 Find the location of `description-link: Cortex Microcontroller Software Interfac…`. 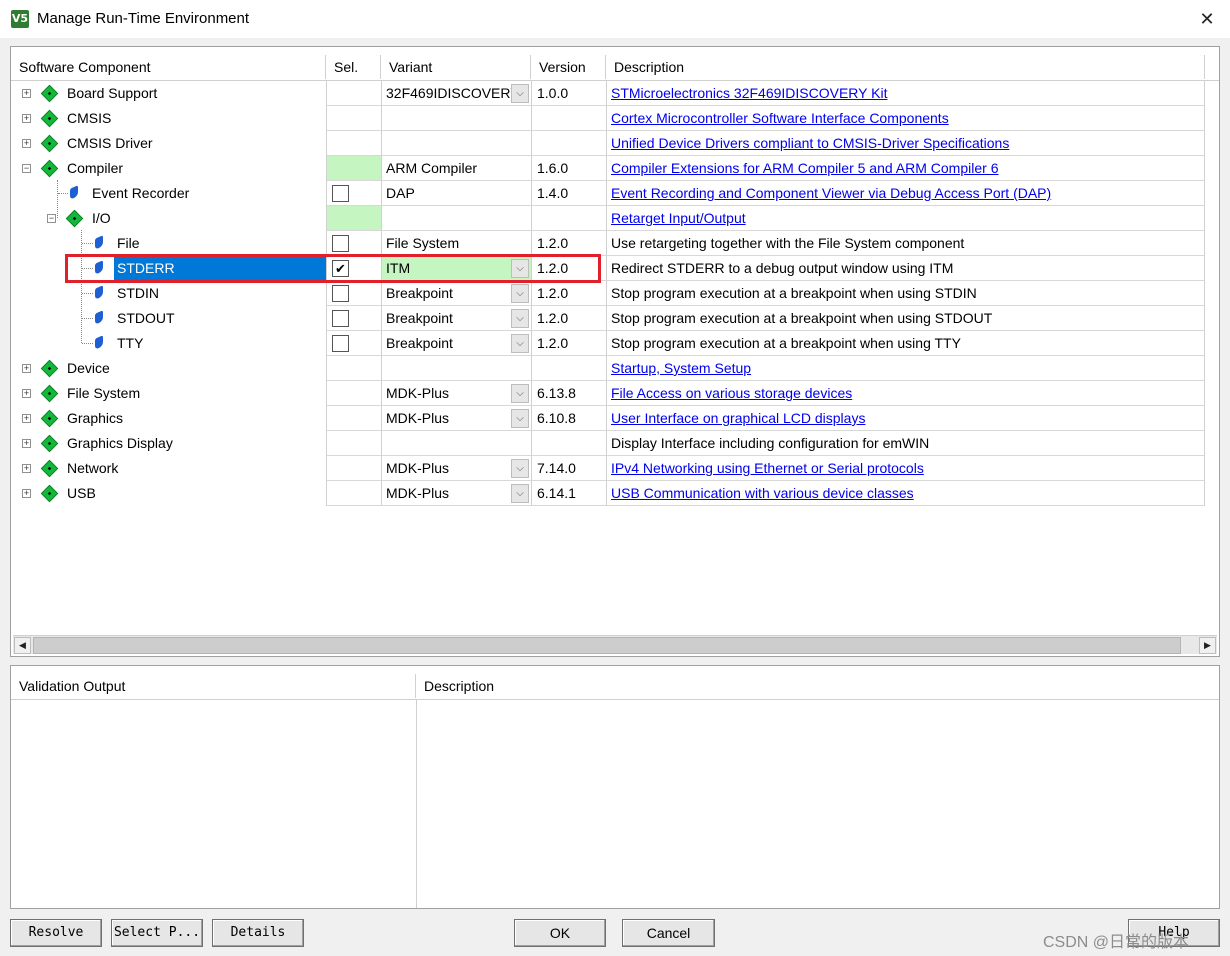

description-link: Cortex Microcontroller Software Interfac… is located at coordinates (780, 118).